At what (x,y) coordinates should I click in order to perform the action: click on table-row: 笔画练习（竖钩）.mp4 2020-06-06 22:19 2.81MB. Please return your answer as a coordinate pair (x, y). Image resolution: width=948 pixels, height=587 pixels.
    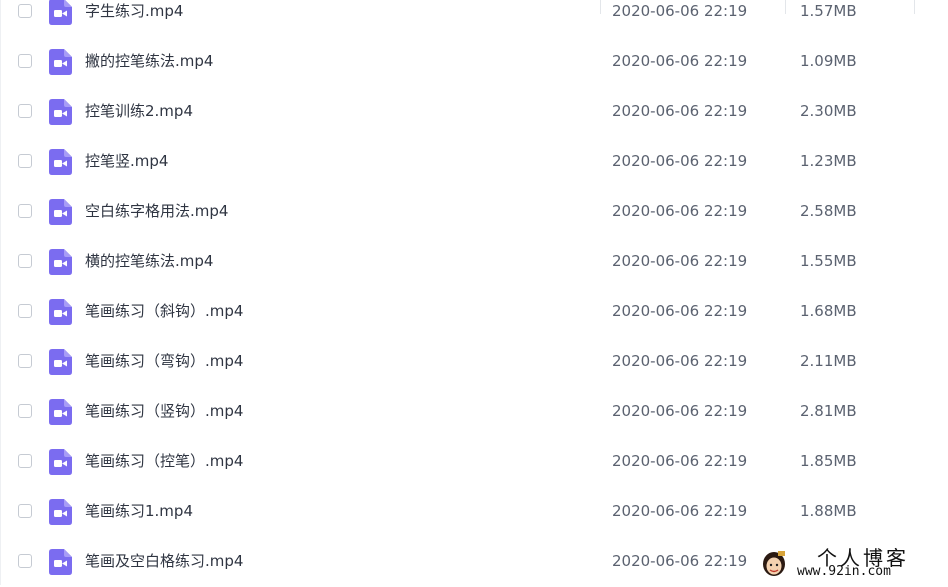
    Looking at the image, I should click on (474, 412).